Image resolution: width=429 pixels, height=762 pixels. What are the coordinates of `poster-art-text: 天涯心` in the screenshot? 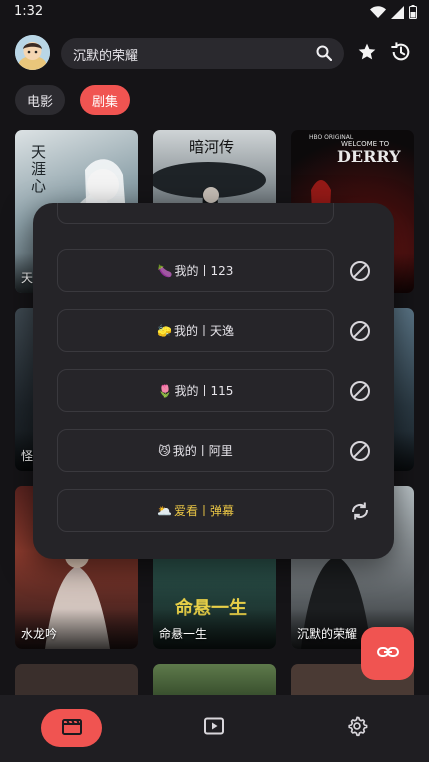 It's located at (39, 169).